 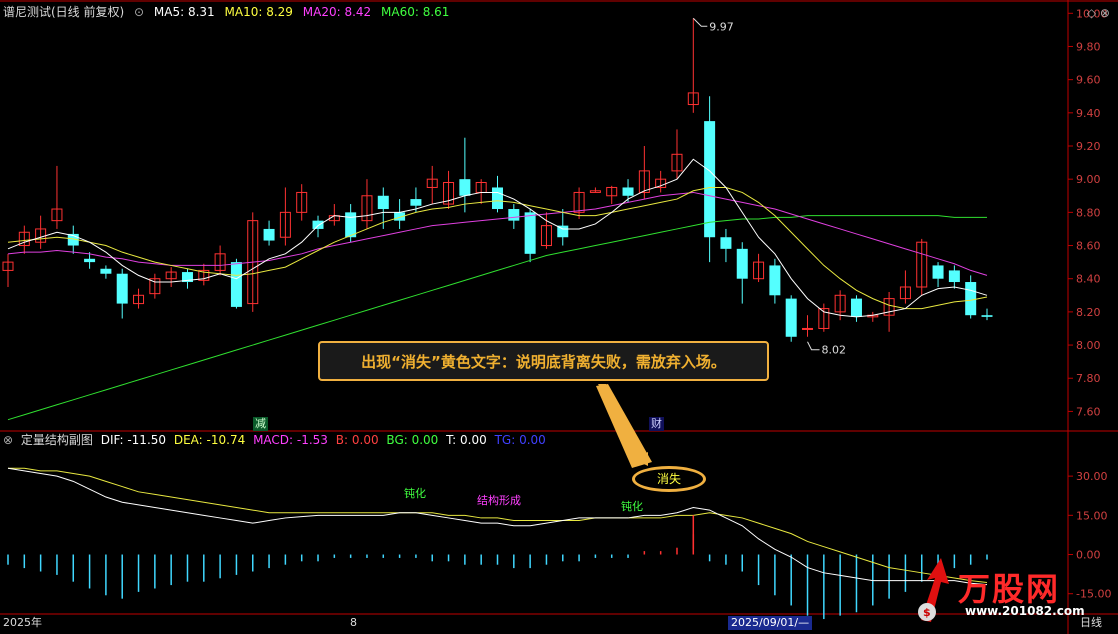 What do you see at coordinates (258, 12) in the screenshot?
I see `ma10-value: MA10: 8.29` at bounding box center [258, 12].